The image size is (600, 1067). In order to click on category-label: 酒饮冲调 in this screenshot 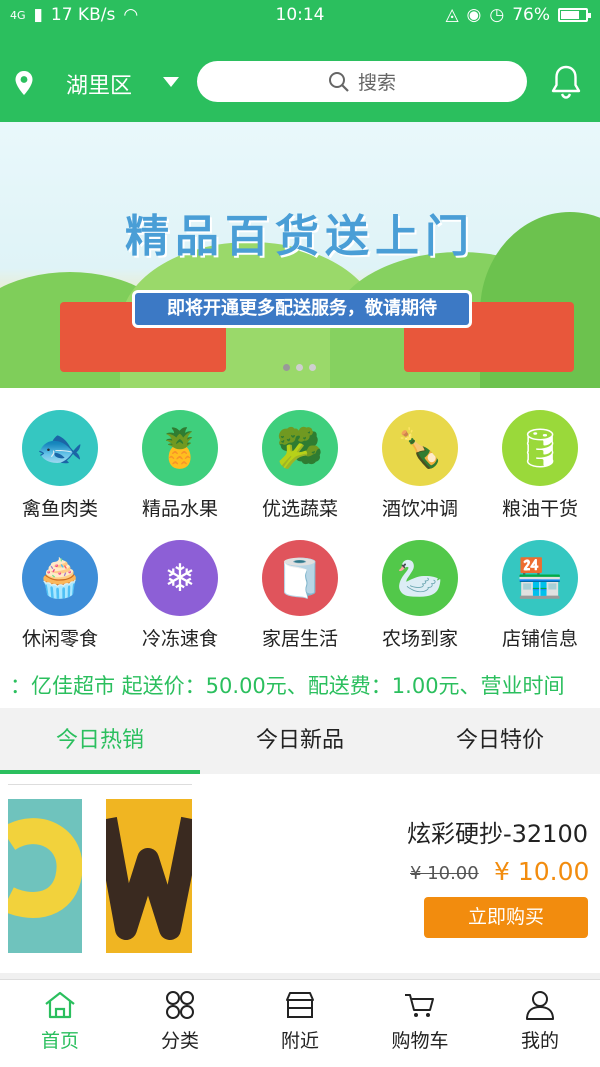, I will do `click(419, 509)`.